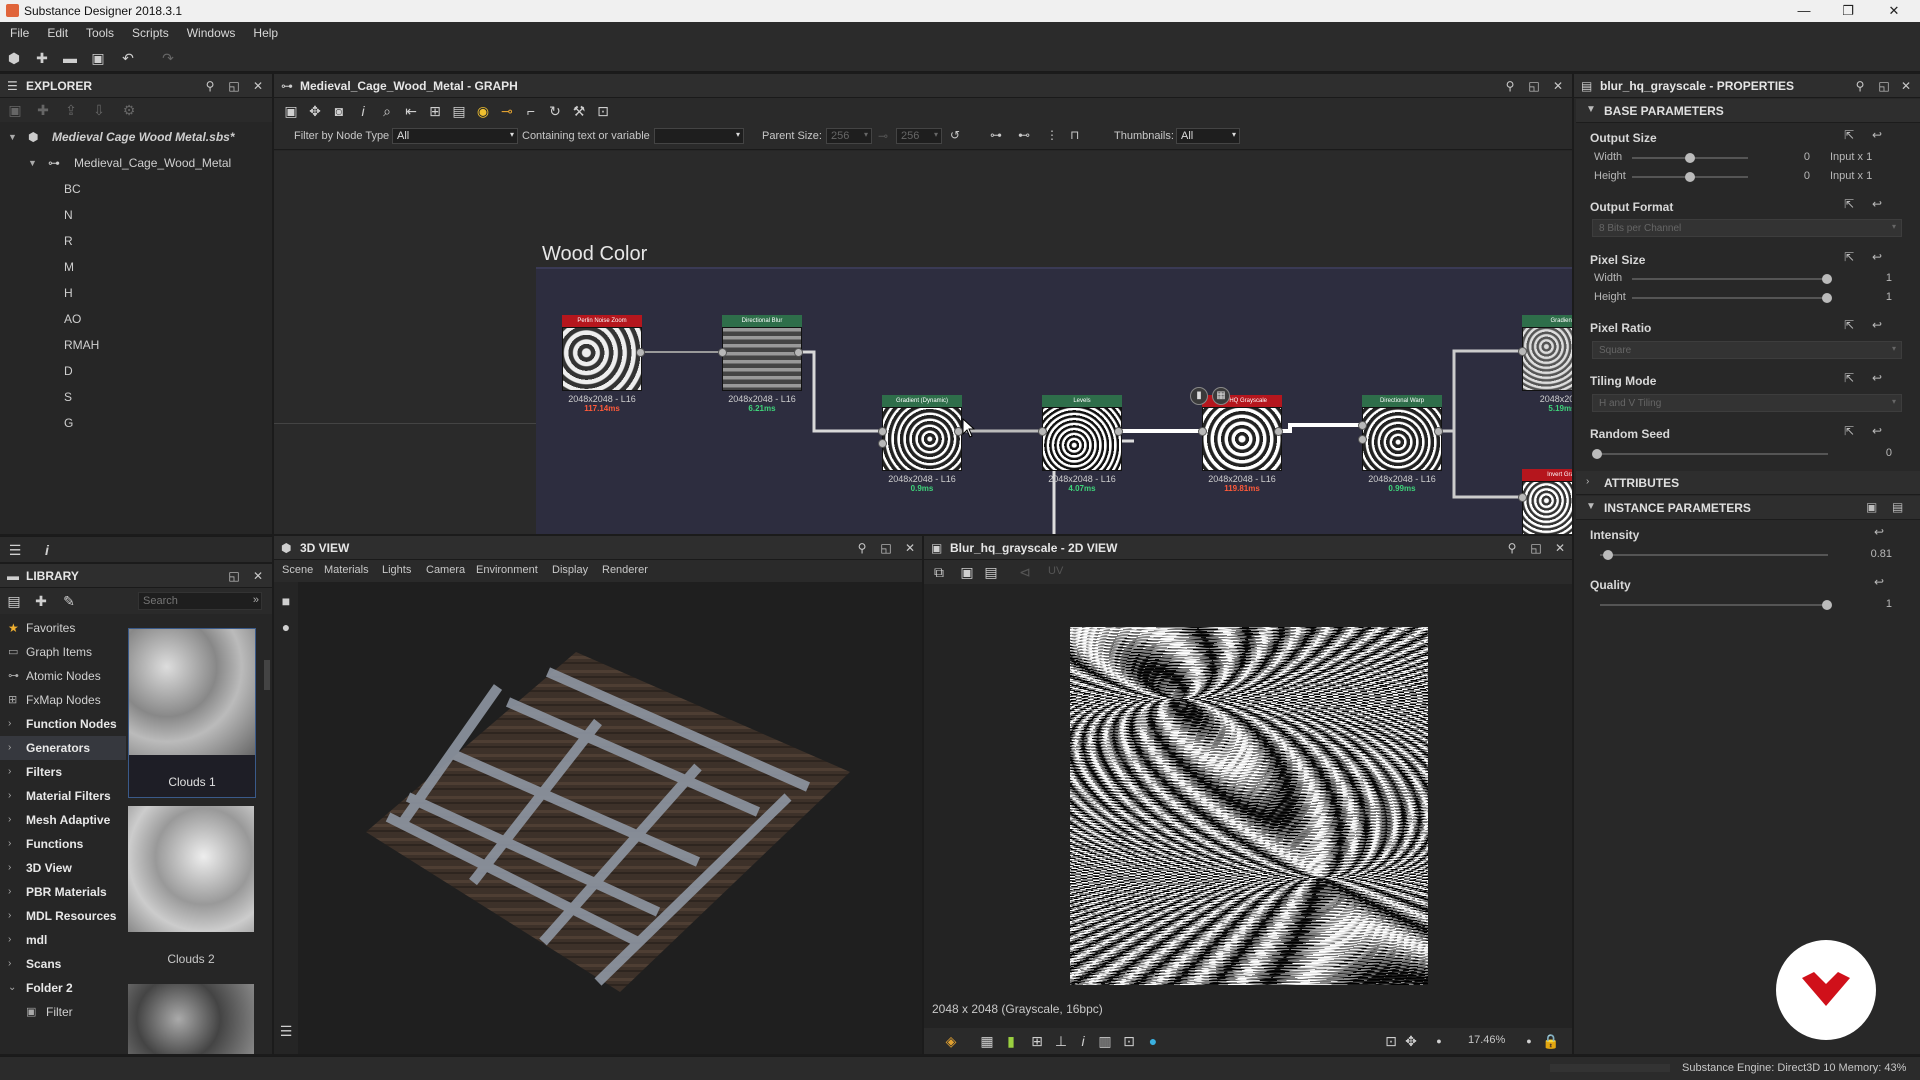  I want to click on graph-node: Directional Warp 2048x2048 - L16 0.99ms, so click(1402, 444).